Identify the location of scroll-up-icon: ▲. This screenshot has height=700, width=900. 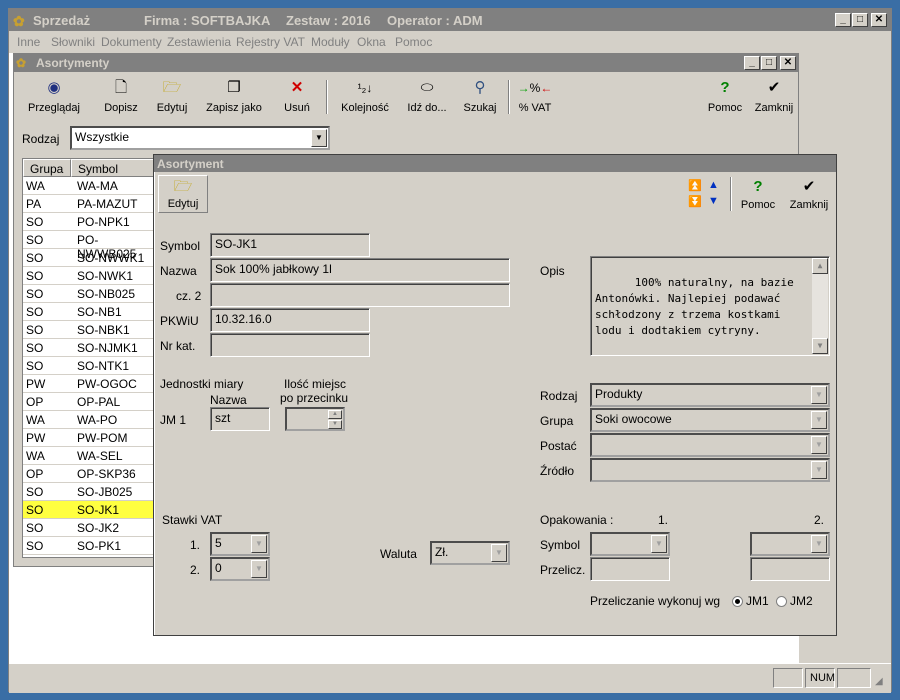
(820, 266).